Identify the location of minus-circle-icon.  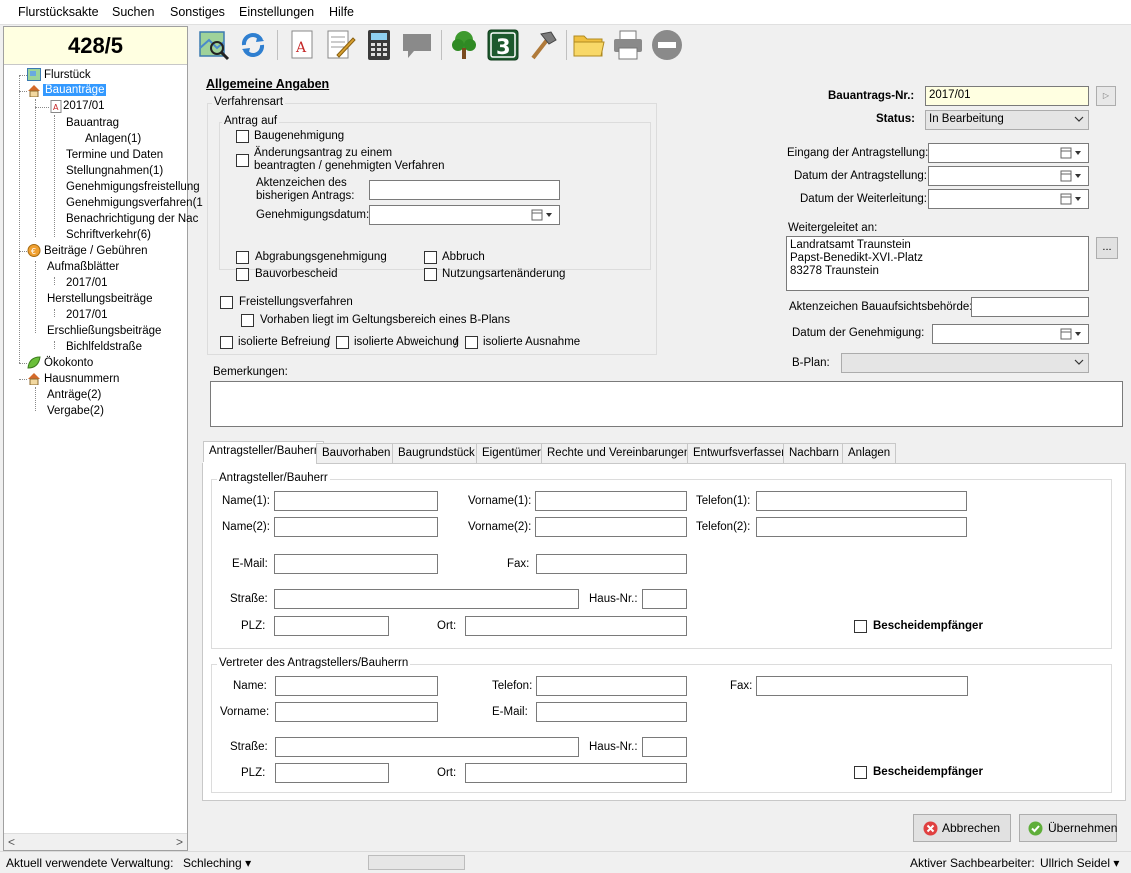
(667, 45).